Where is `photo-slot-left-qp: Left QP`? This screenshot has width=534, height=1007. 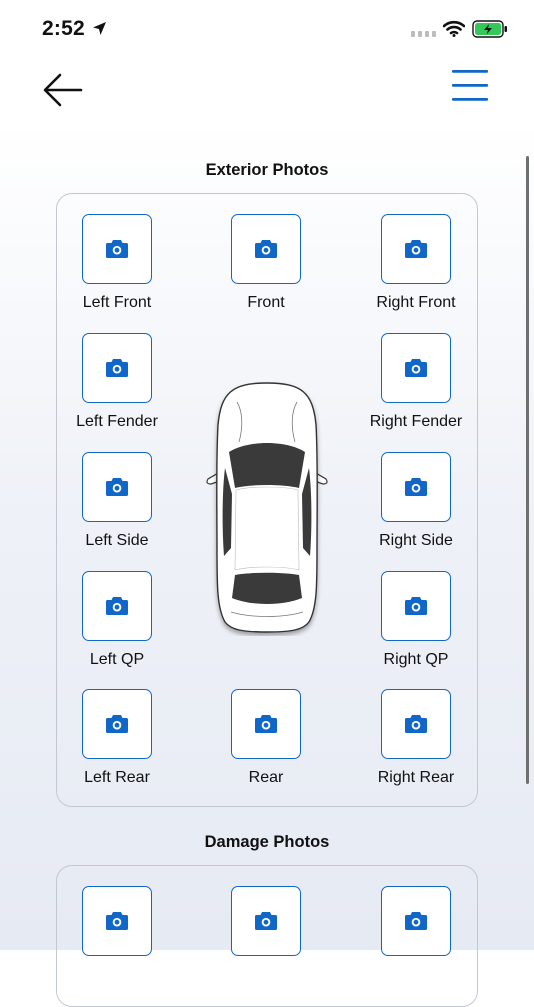 photo-slot-left-qp: Left QP is located at coordinates (117, 623).